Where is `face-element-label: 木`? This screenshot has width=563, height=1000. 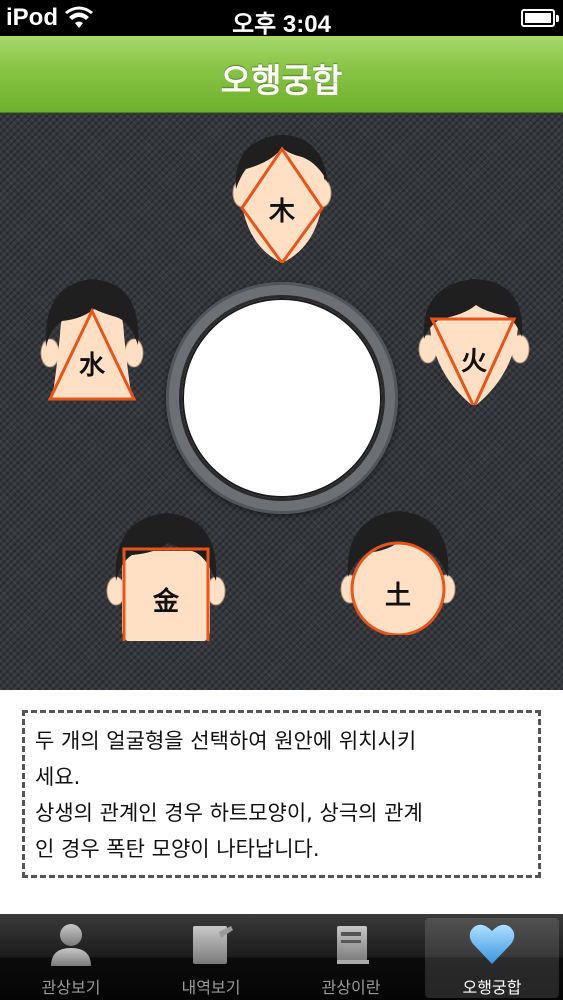
face-element-label: 木 is located at coordinates (281, 212).